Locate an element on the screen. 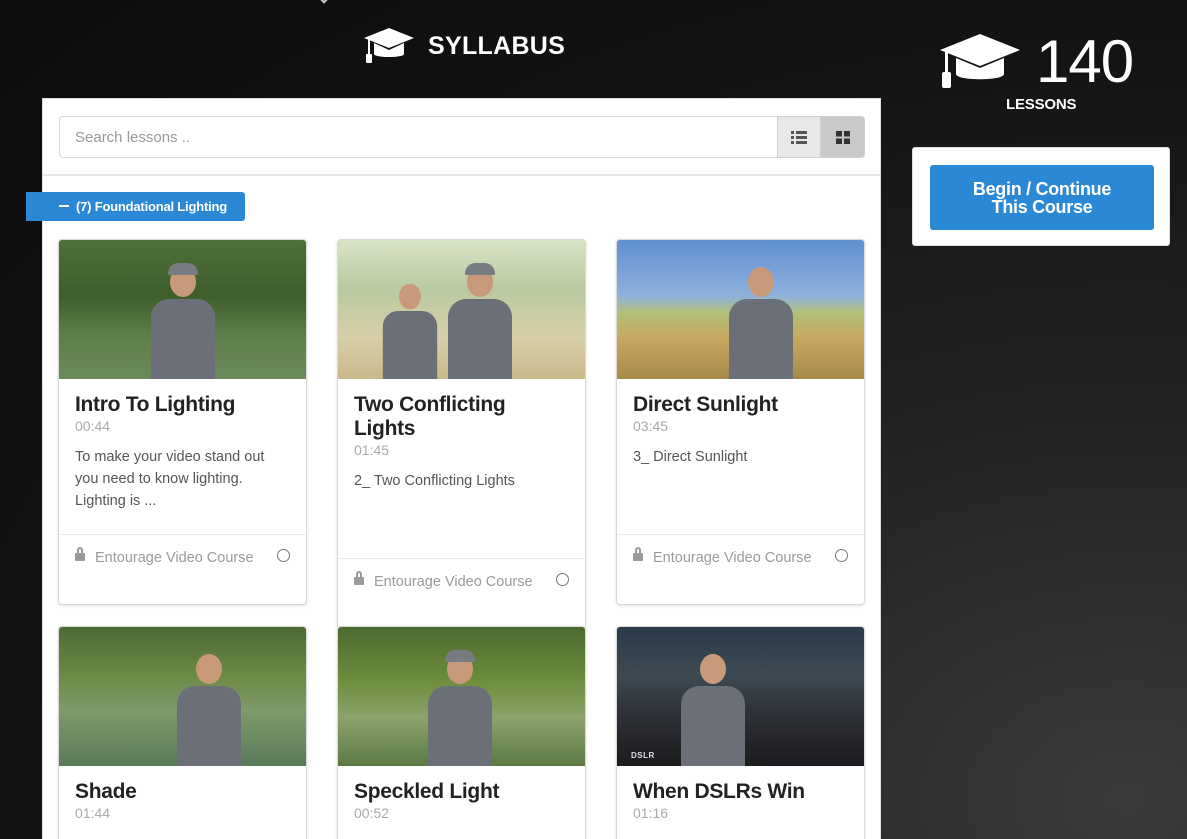 This screenshot has width=1187, height=839. list-view-icon is located at coordinates (799, 137).